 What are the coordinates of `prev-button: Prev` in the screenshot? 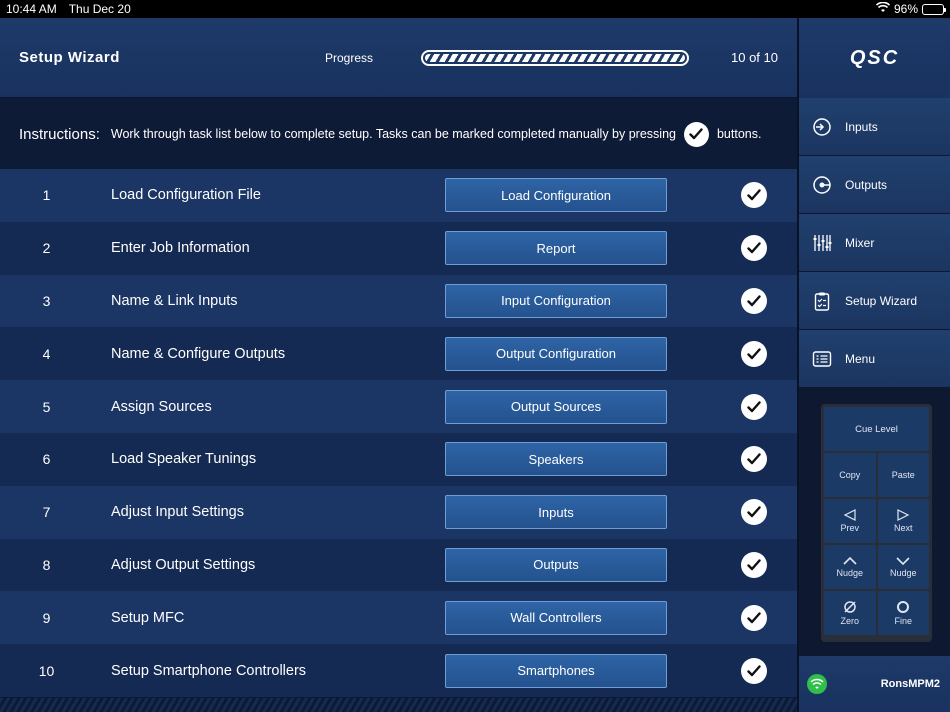 It's located at (850, 521).